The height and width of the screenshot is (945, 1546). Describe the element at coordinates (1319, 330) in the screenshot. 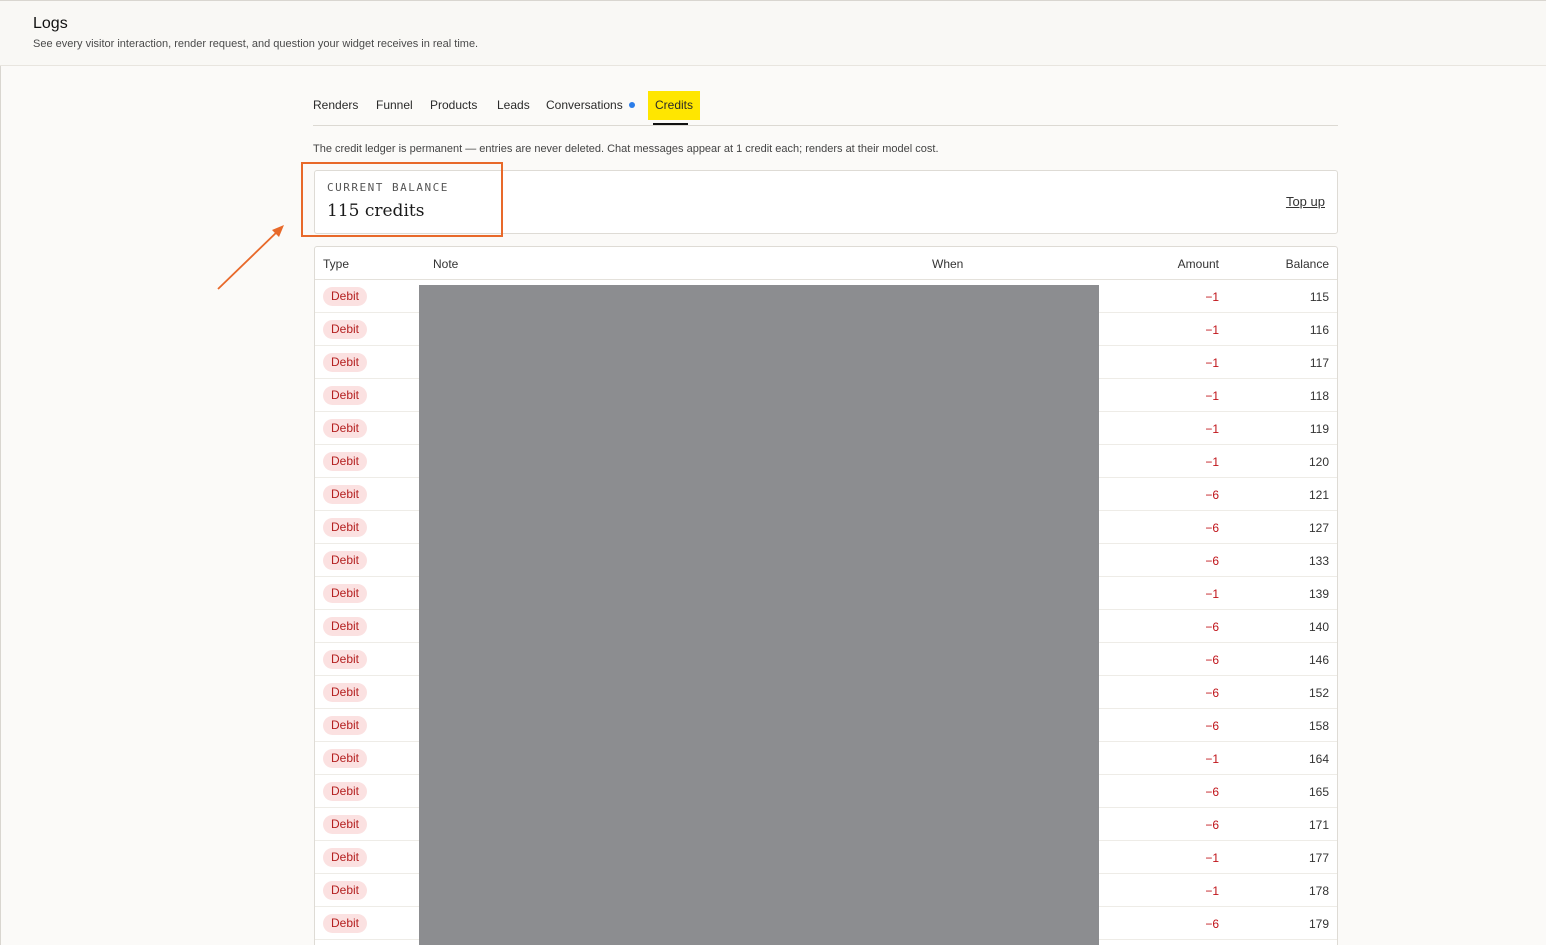

I see `balance-cell: 116` at that location.